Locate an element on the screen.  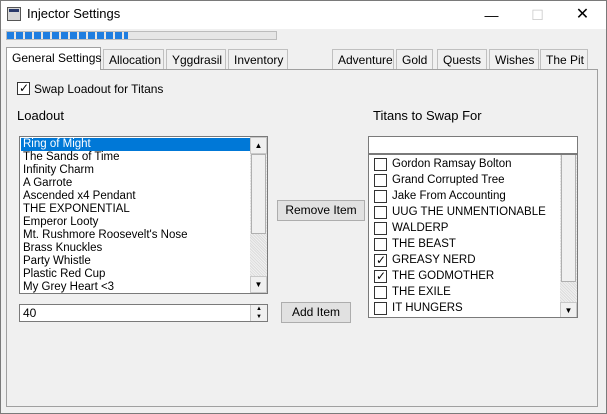
loadout-list-item: Plastic Red Cup is located at coordinates (135, 274).